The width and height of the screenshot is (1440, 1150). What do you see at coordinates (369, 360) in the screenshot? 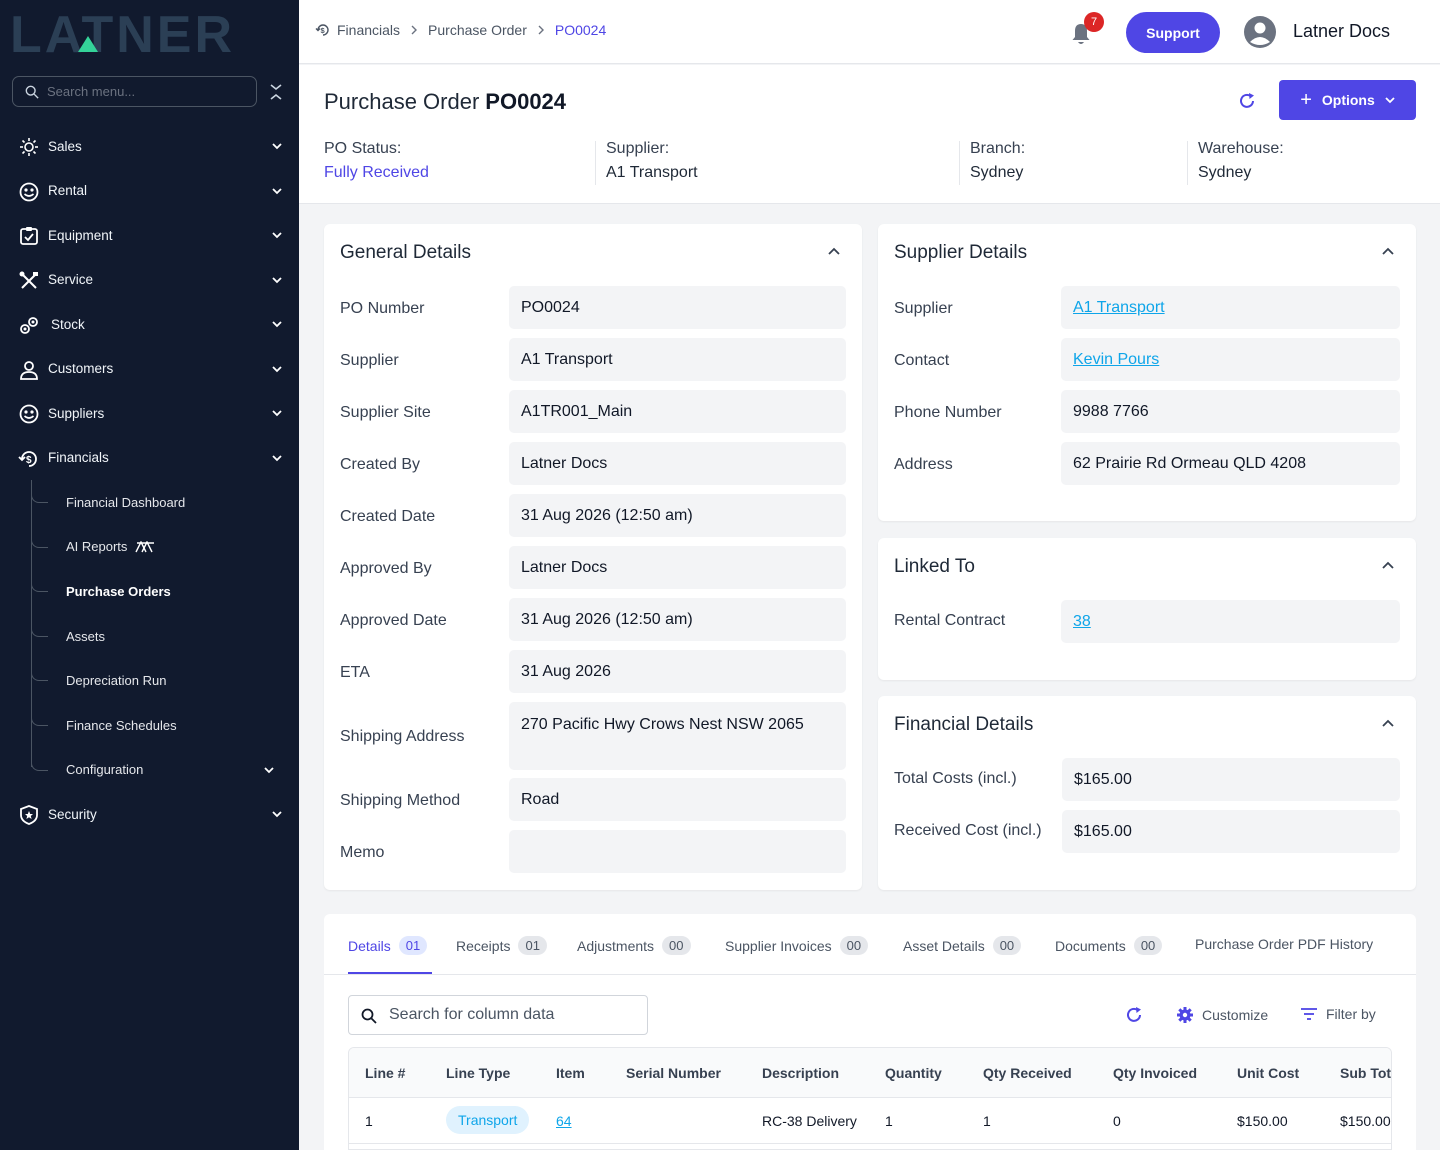
I see `row-label: Supplier` at bounding box center [369, 360].